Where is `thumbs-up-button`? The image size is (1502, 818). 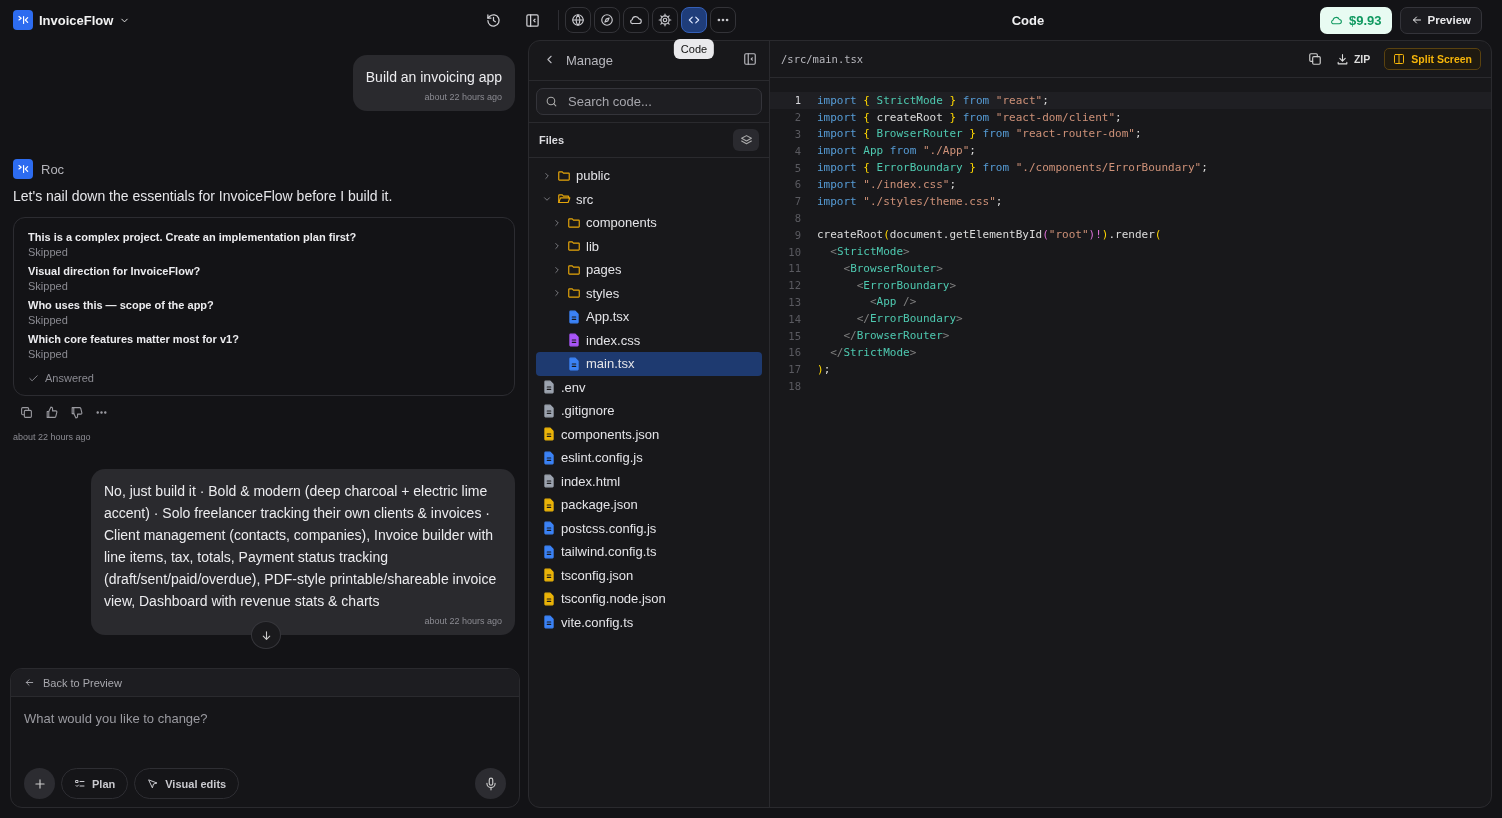
thumbs-up-button is located at coordinates (51, 413).